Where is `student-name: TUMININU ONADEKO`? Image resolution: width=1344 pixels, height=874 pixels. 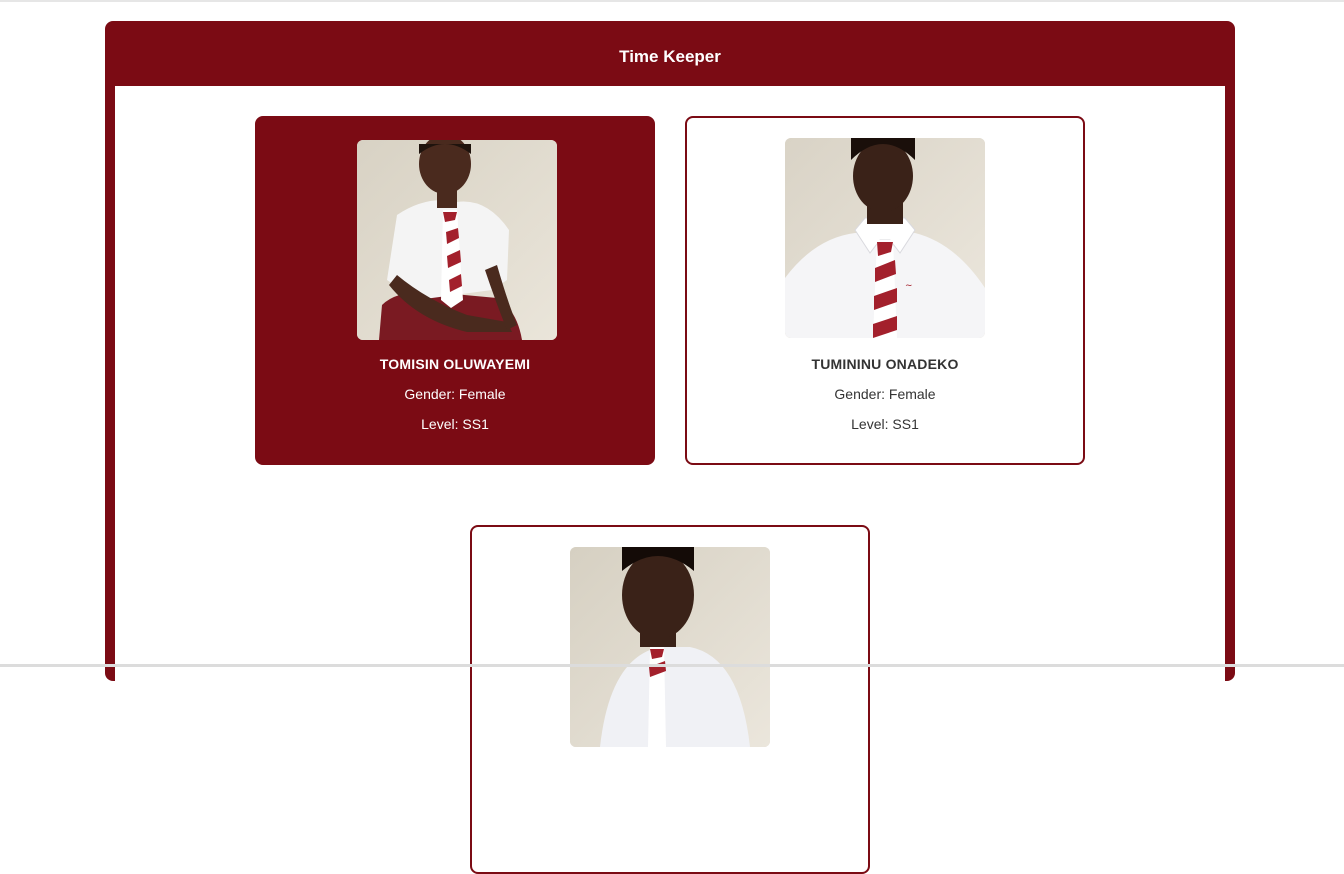
student-name: TUMININU ONADEKO is located at coordinates (885, 364).